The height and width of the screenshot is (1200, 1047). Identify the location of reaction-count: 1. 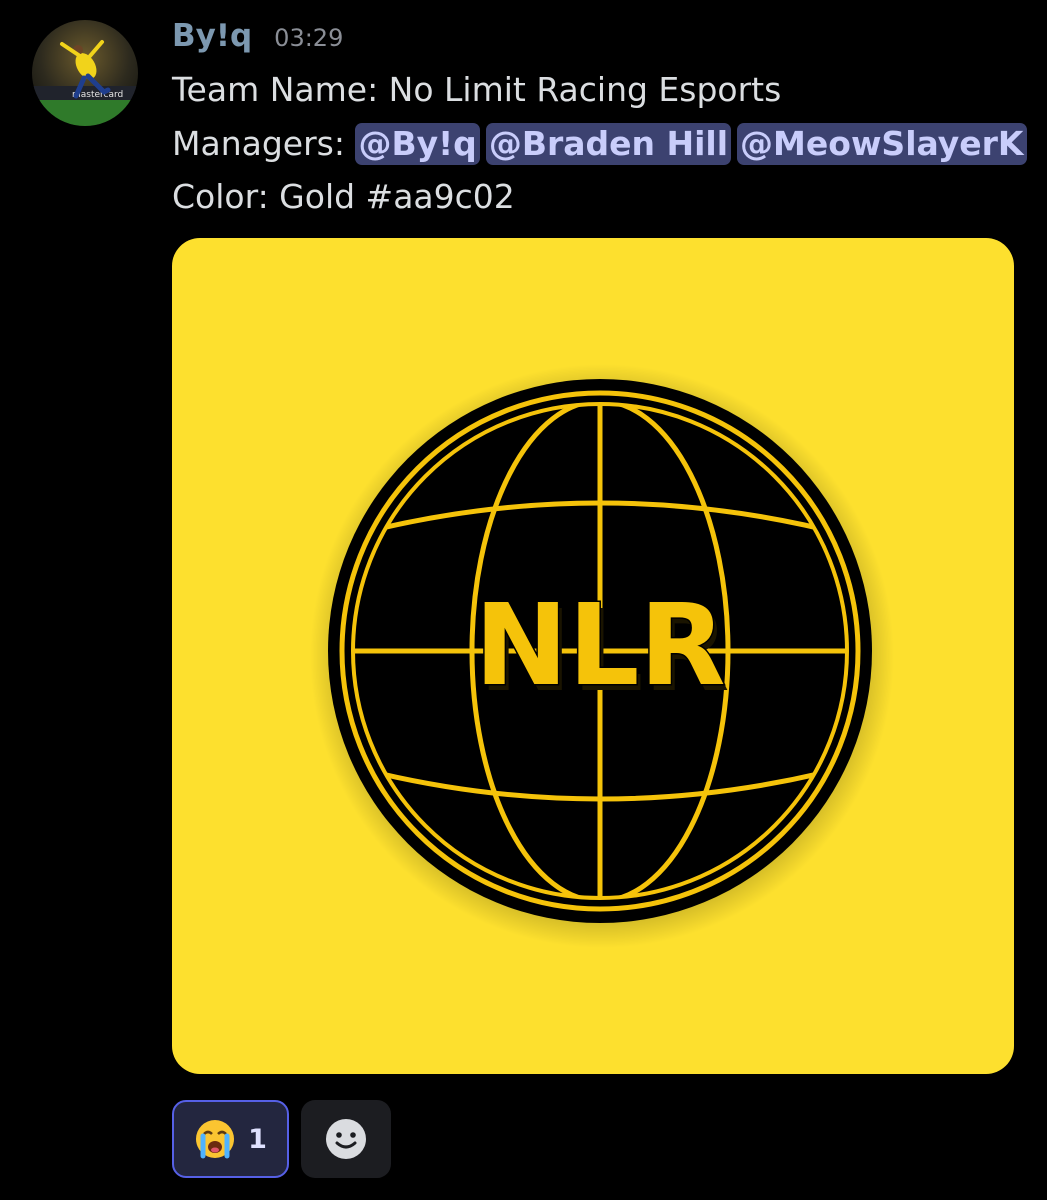
(257, 1139).